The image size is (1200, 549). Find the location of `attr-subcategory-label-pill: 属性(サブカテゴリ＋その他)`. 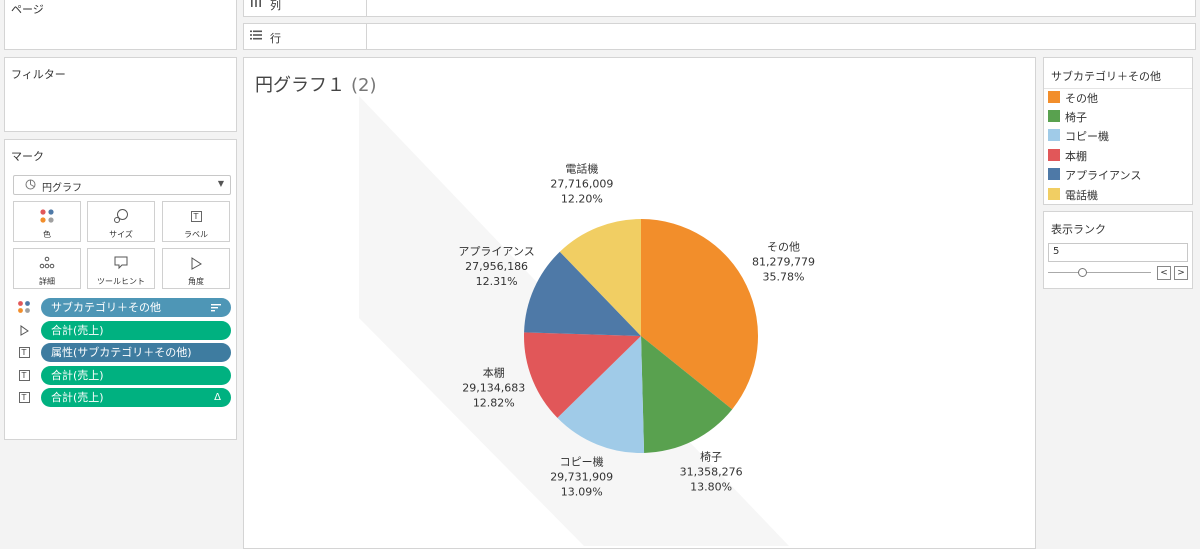

attr-subcategory-label-pill: 属性(サブカテゴリ＋その他) is located at coordinates (136, 352).